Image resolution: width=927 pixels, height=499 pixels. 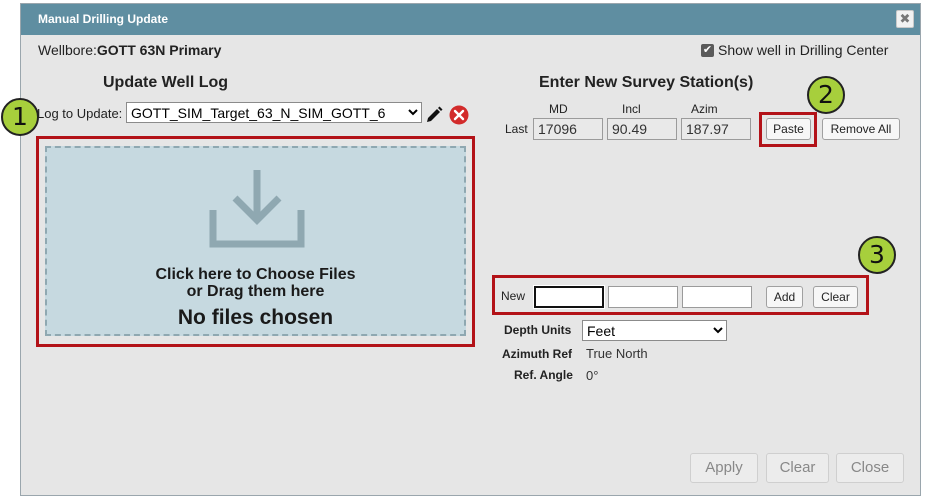 What do you see at coordinates (434, 115) in the screenshot?
I see `pencil-icon` at bounding box center [434, 115].